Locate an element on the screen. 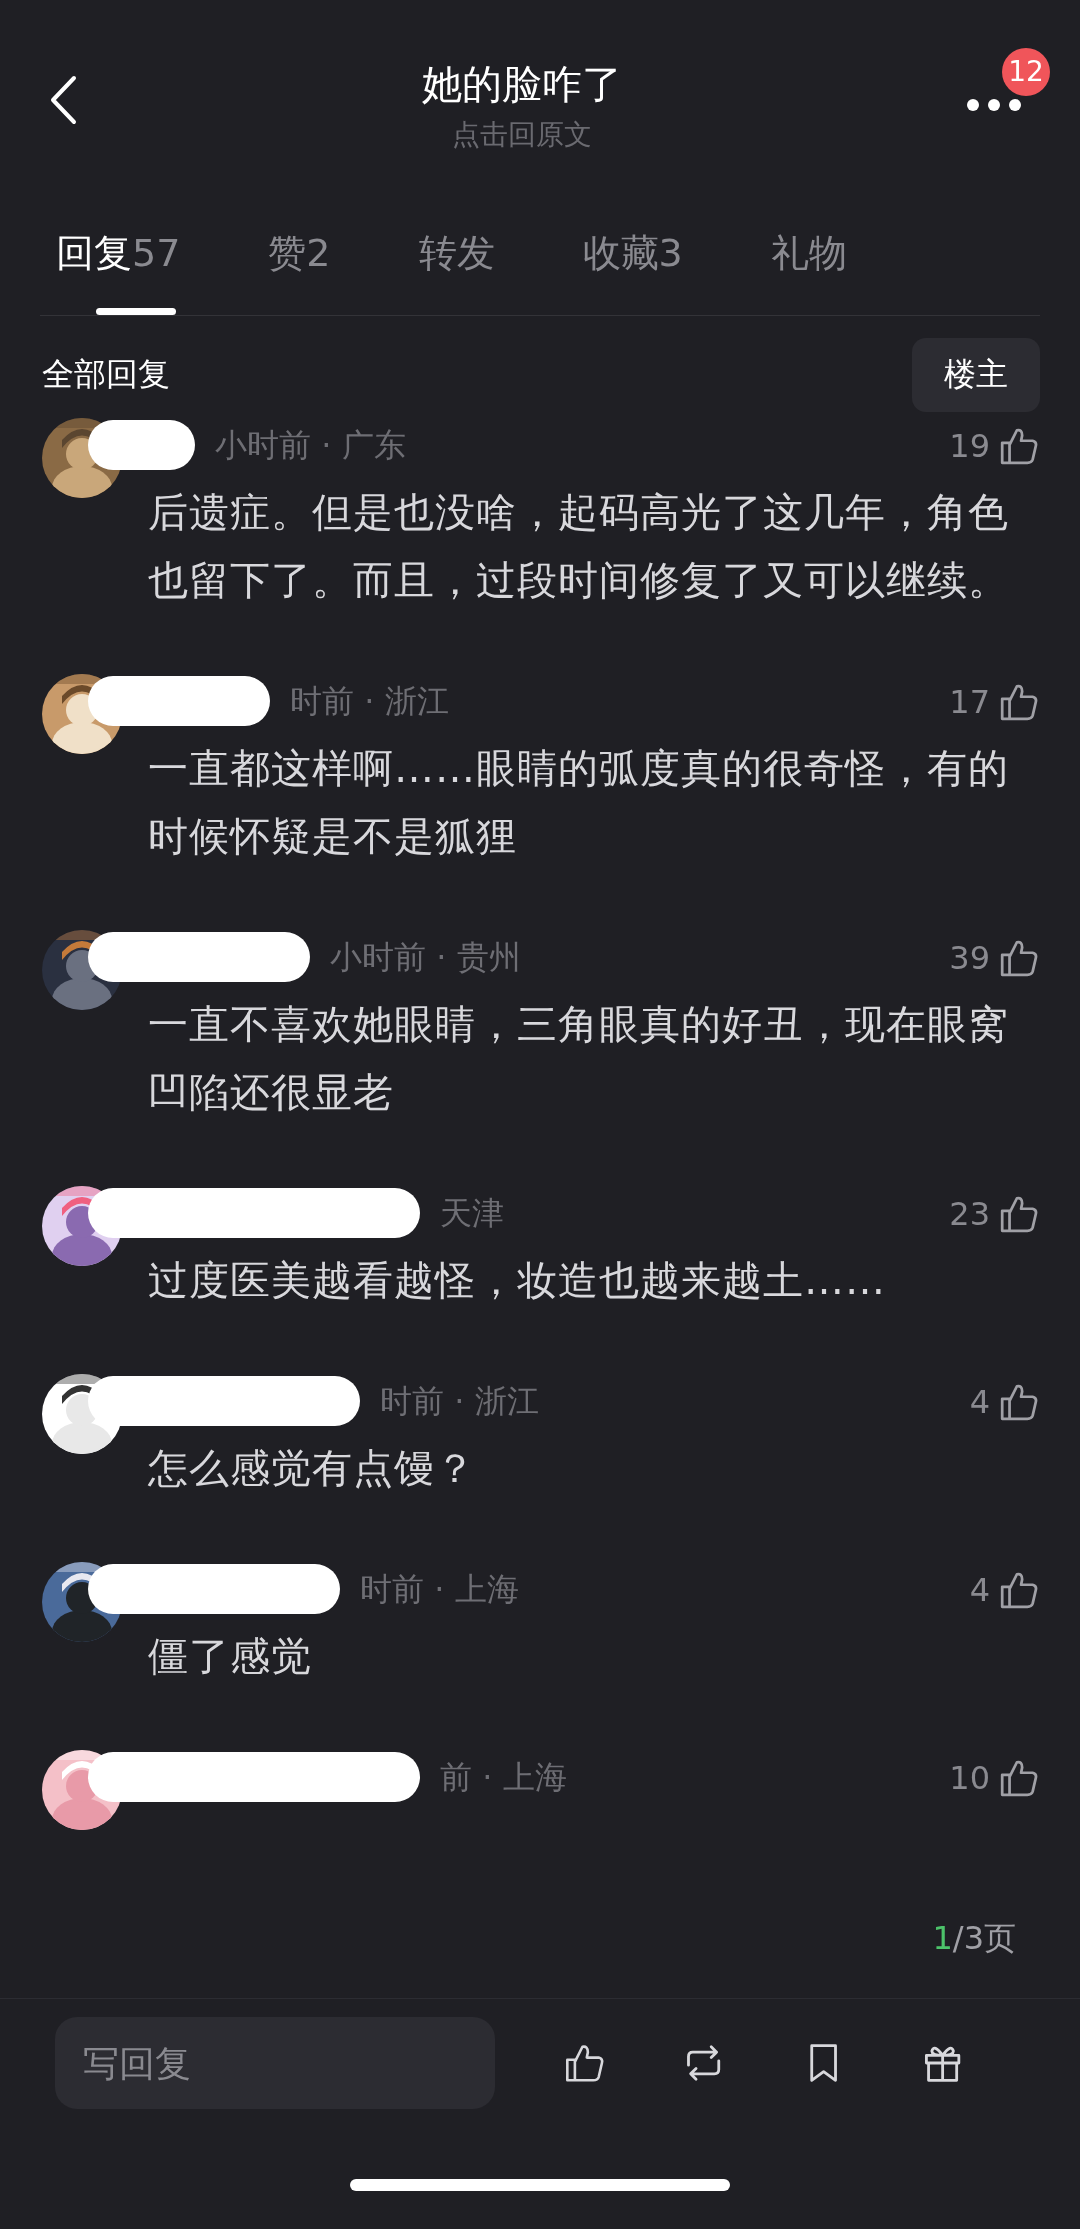 The image size is (1080, 2229). tab: 赞2 is located at coordinates (299, 257).